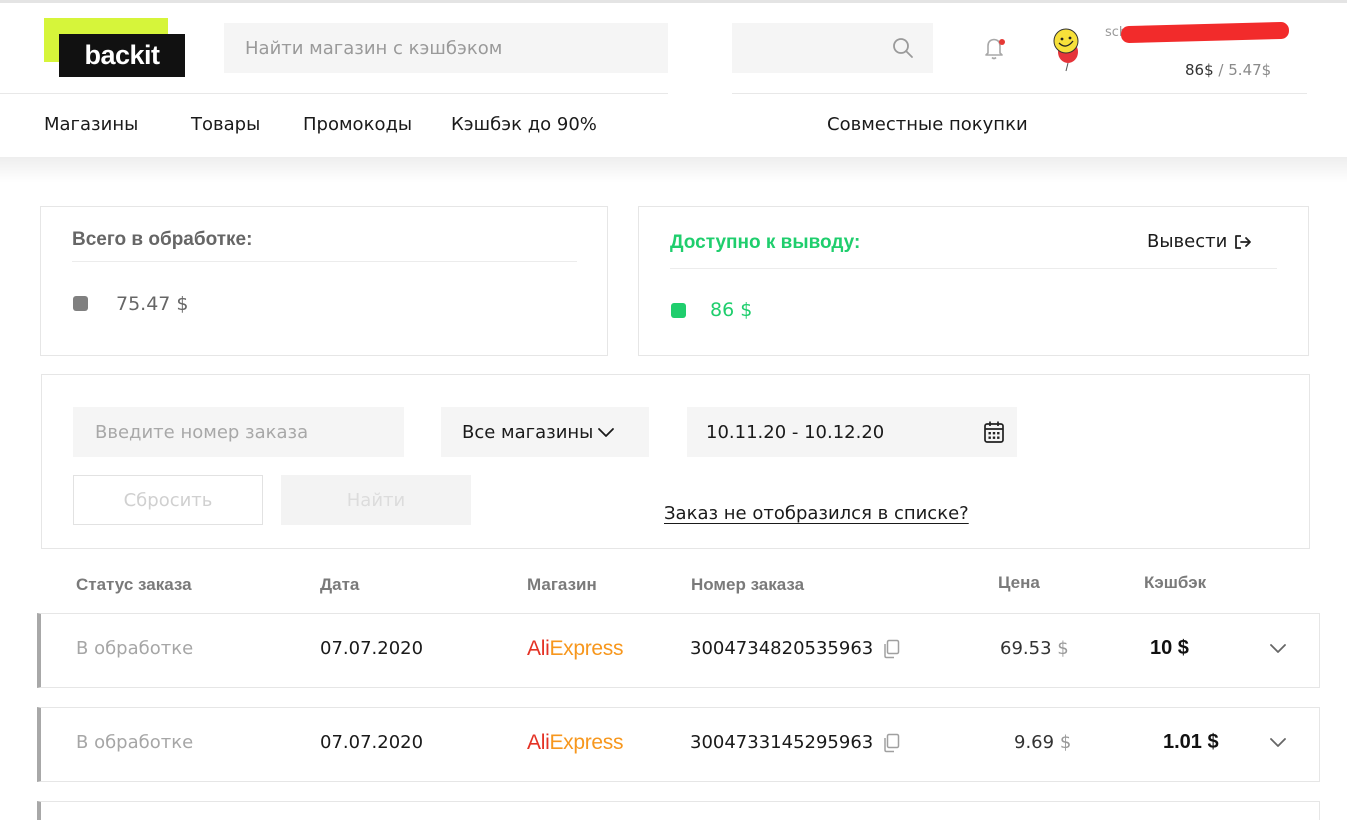  I want to click on order-number-text: 3004733145295963, so click(782, 742).